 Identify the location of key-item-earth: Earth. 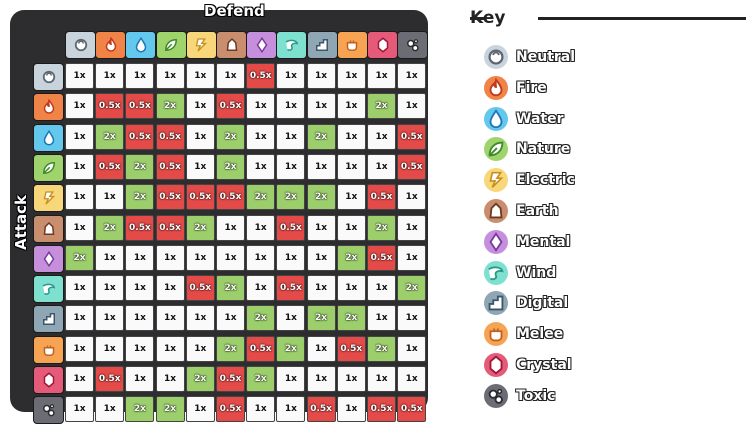
(521, 211).